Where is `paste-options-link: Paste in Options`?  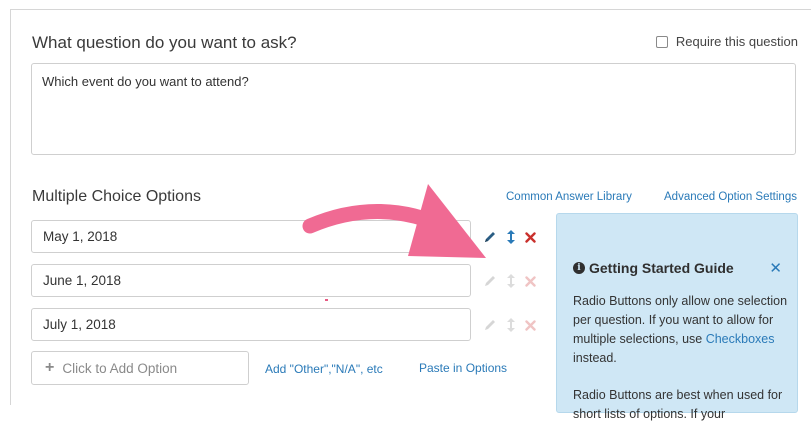
paste-options-link: Paste in Options is located at coordinates (463, 368).